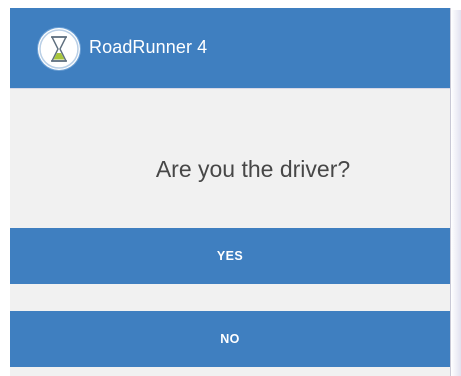  What do you see at coordinates (59, 49) in the screenshot?
I see `hourglass-icon` at bounding box center [59, 49].